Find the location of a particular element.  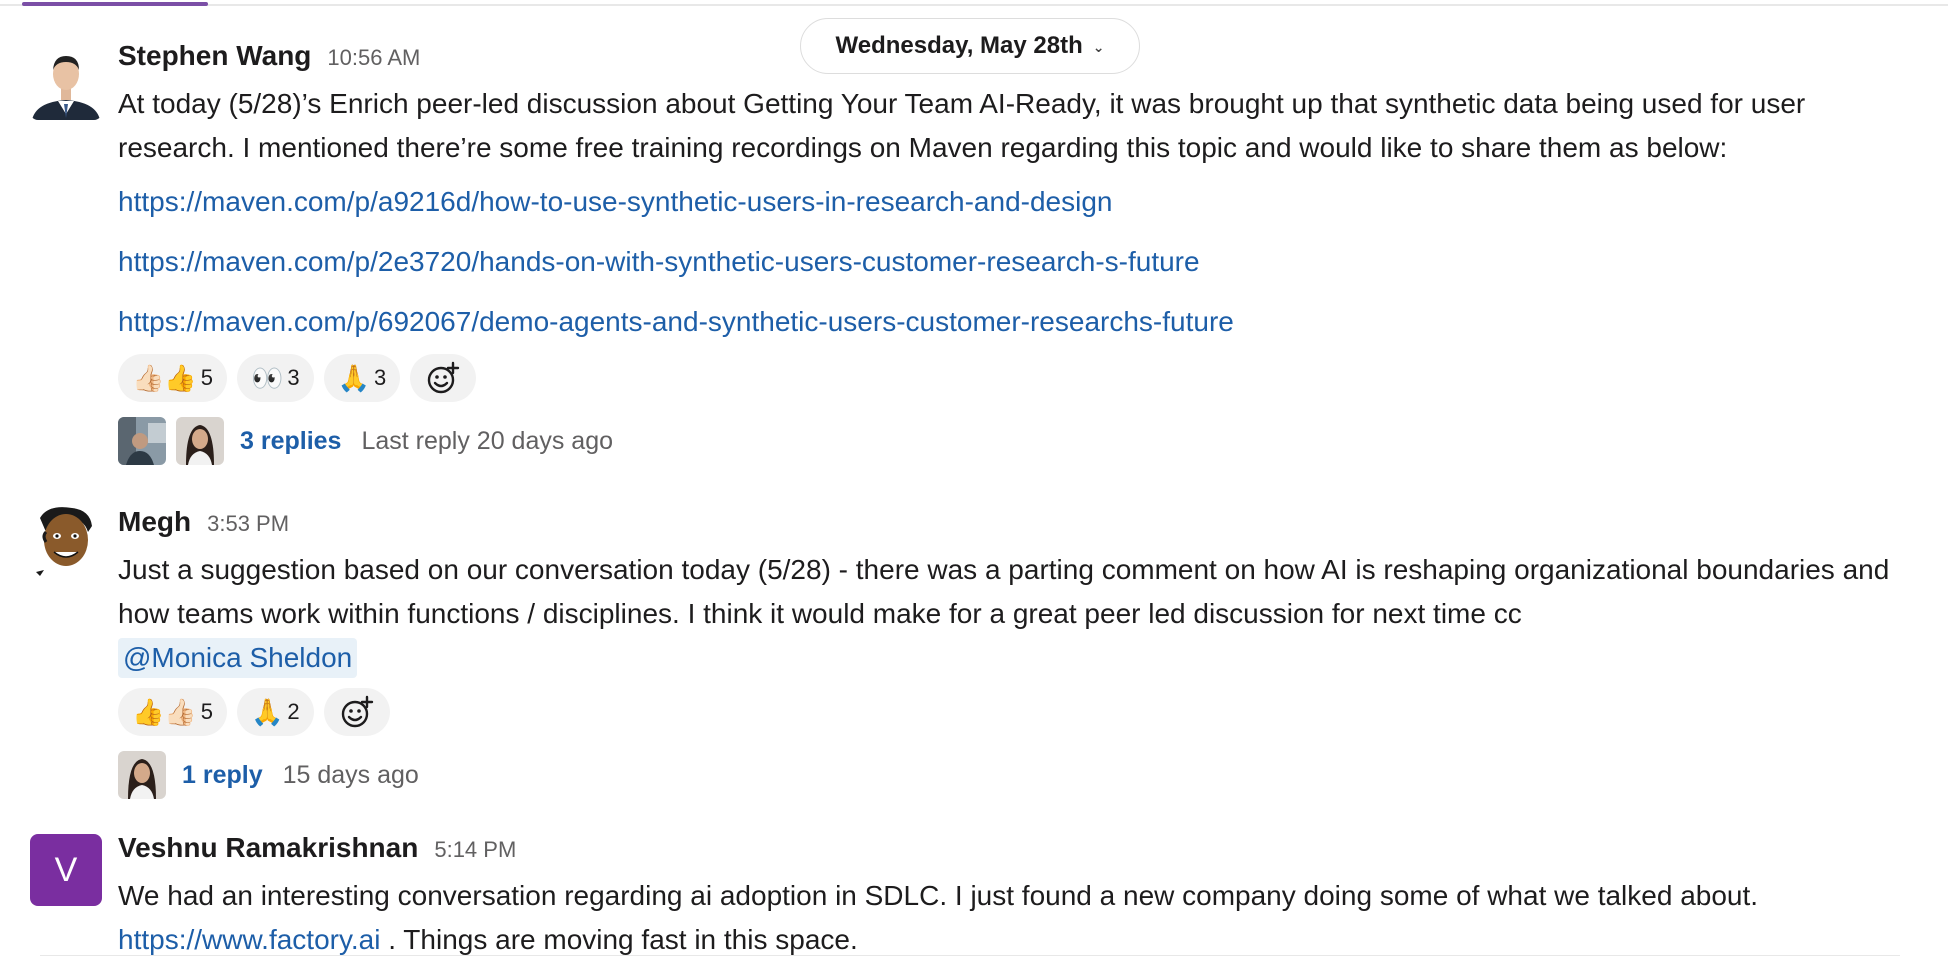

reaction-eyes: 👀 3 is located at coordinates (275, 378).